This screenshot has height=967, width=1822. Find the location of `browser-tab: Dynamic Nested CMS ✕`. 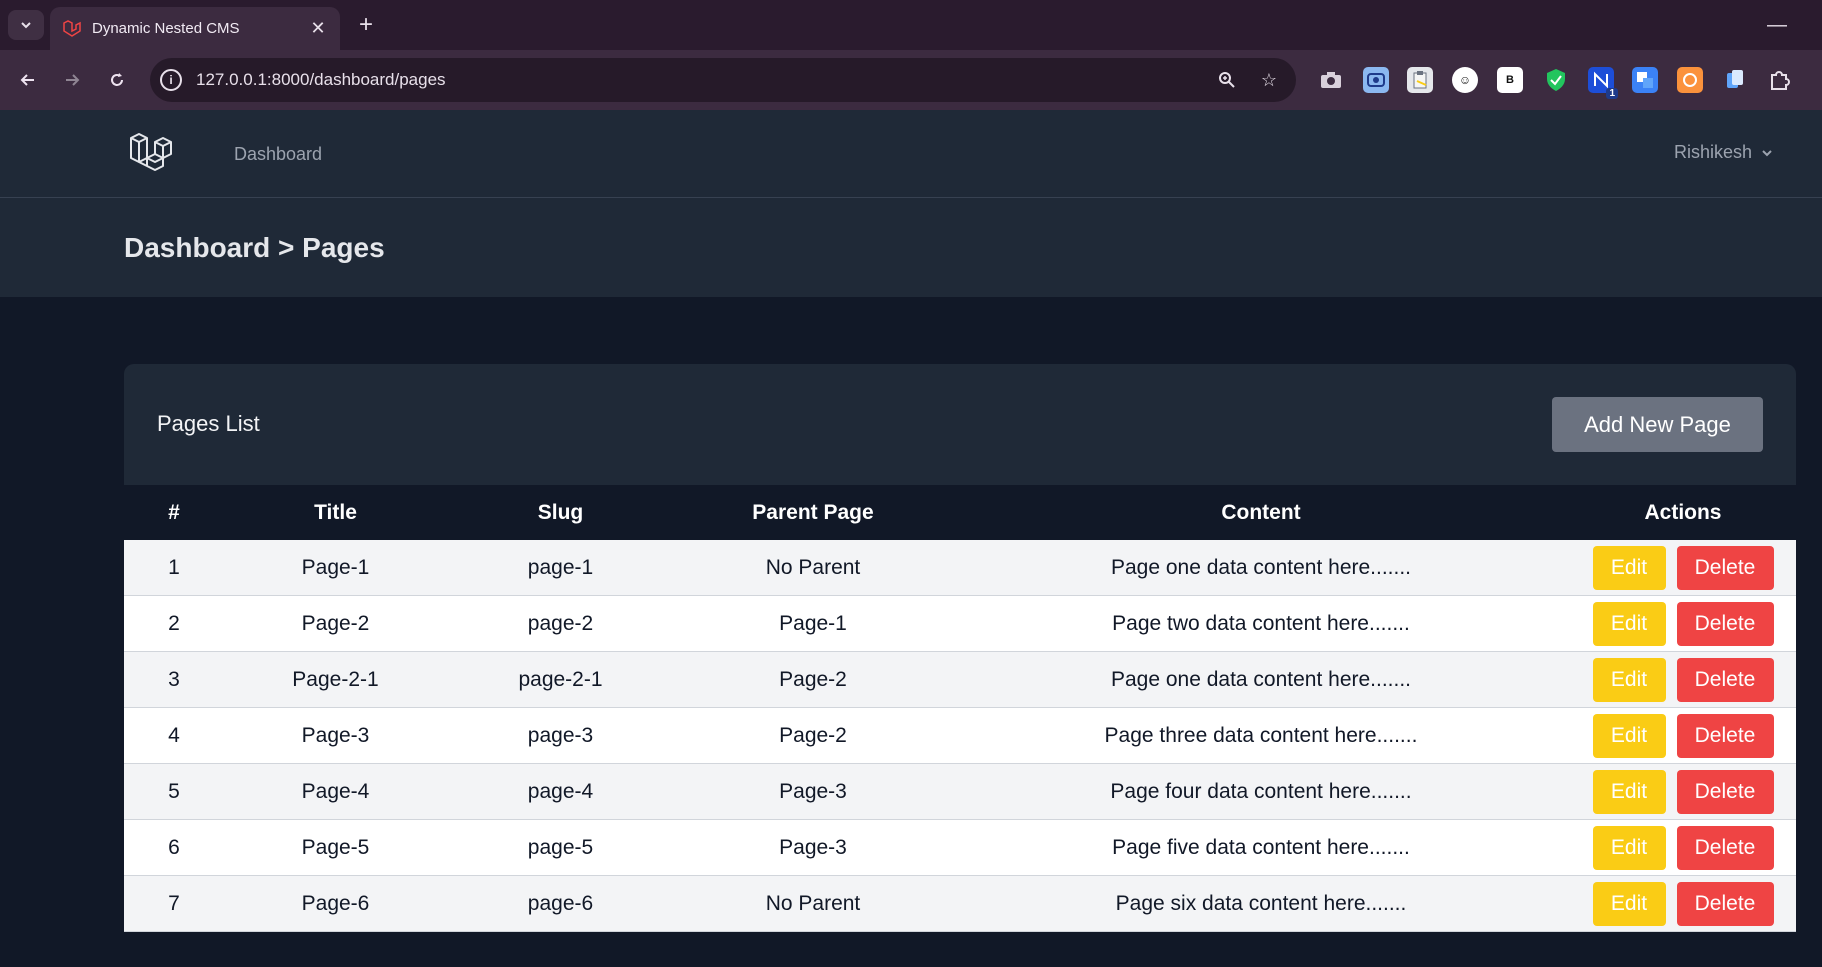

browser-tab: Dynamic Nested CMS ✕ is located at coordinates (195, 28).